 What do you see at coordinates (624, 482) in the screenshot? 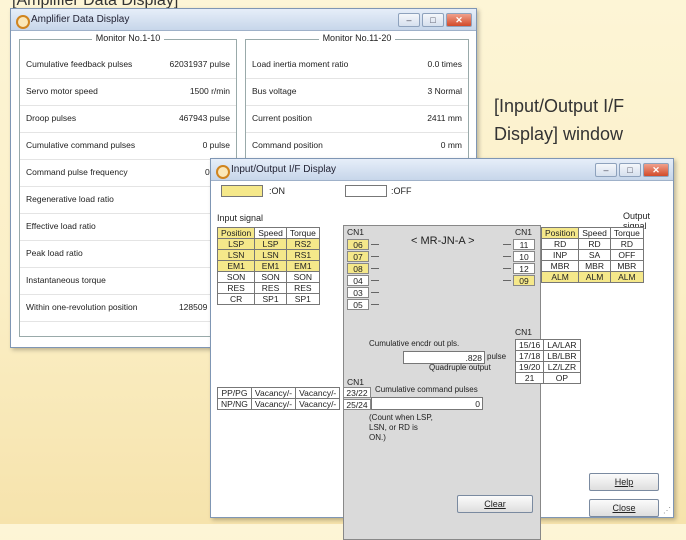
I see `help-button: Help` at bounding box center [624, 482].